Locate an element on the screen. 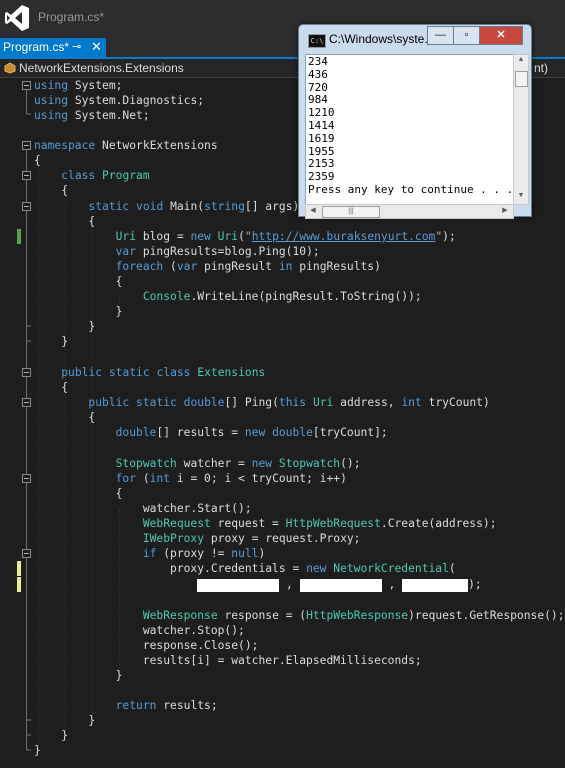  scroll-right-icon: ▶ is located at coordinates (505, 210).